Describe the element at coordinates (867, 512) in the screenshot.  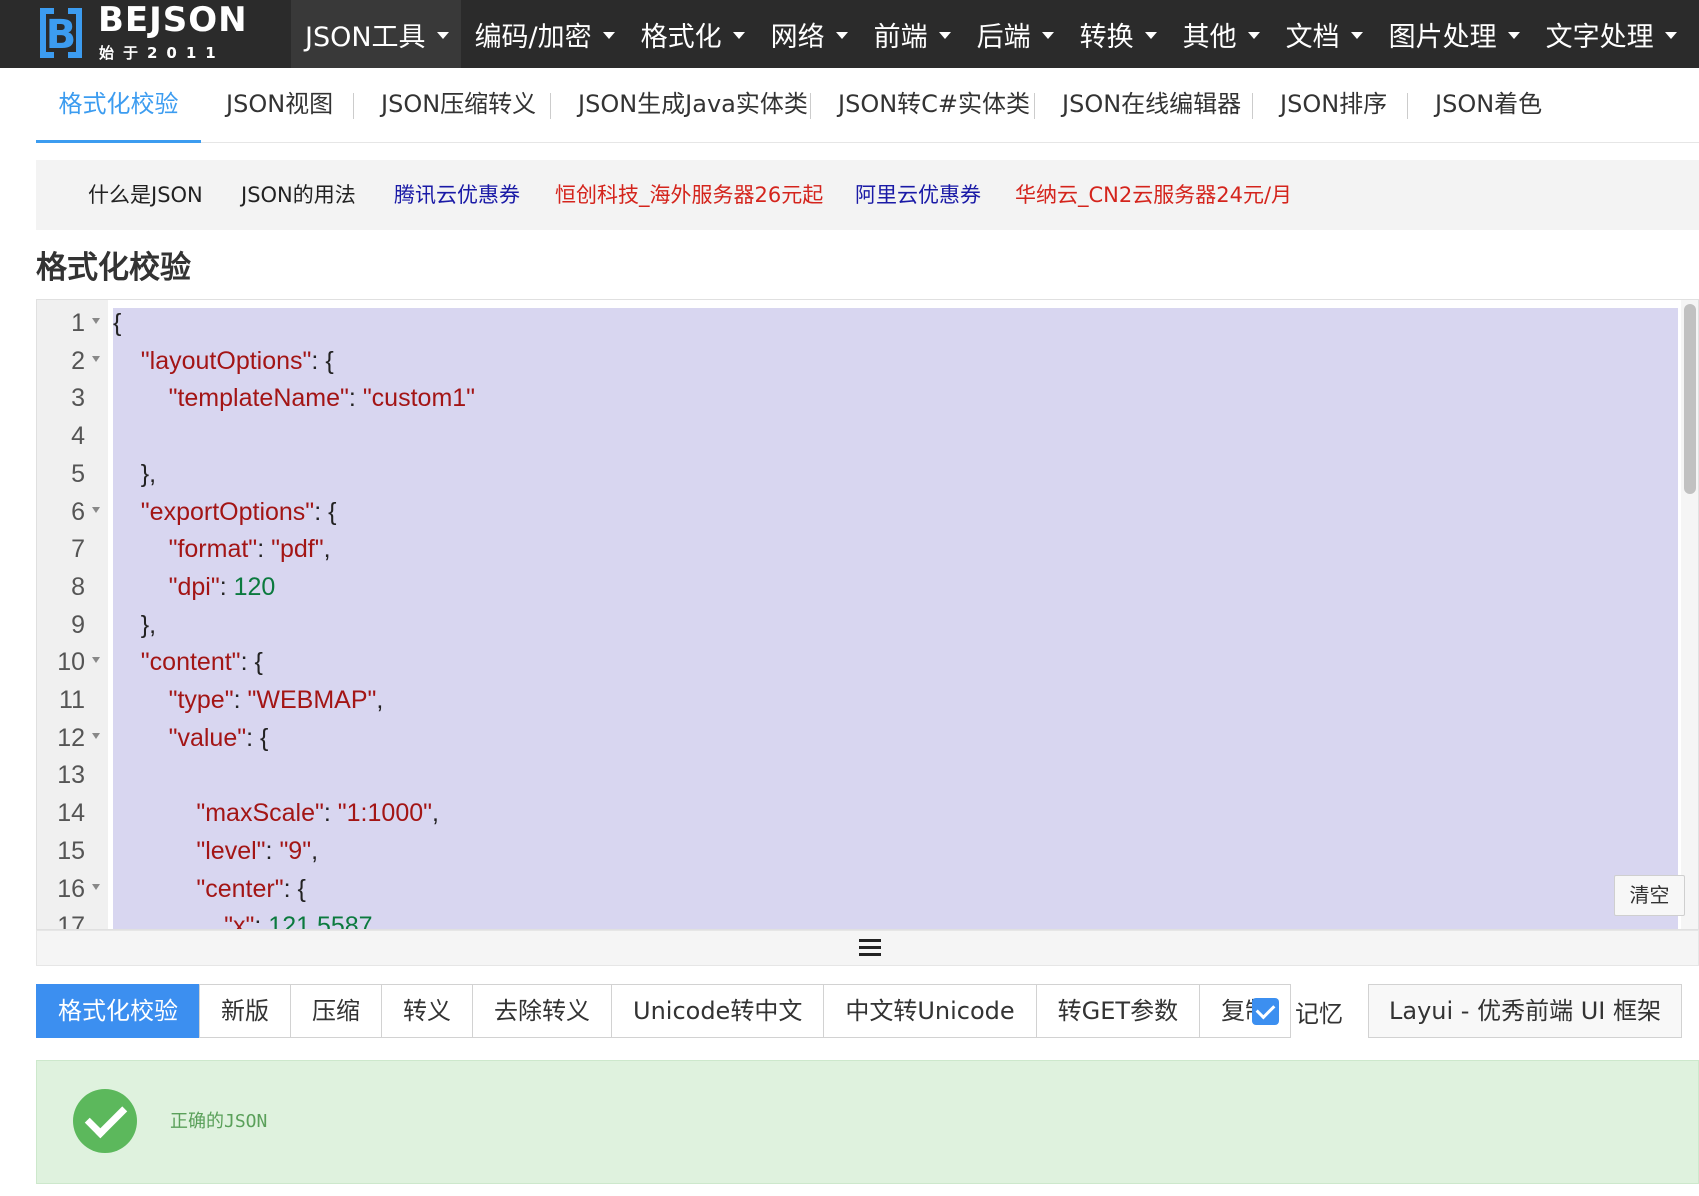
I see `code-line: 6 "exportOptions": {` at that location.